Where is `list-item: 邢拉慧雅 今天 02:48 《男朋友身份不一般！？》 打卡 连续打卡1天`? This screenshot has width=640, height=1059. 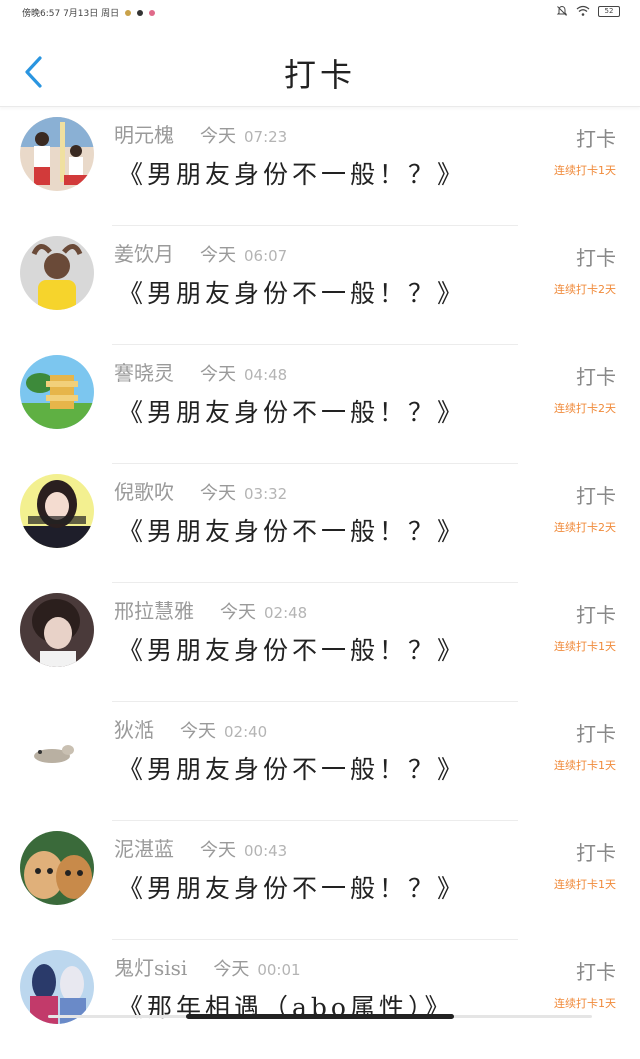 list-item: 邢拉慧雅 今天 02:48 《男朋友身份不一般！？》 打卡 连续打卡1天 is located at coordinates (320, 642).